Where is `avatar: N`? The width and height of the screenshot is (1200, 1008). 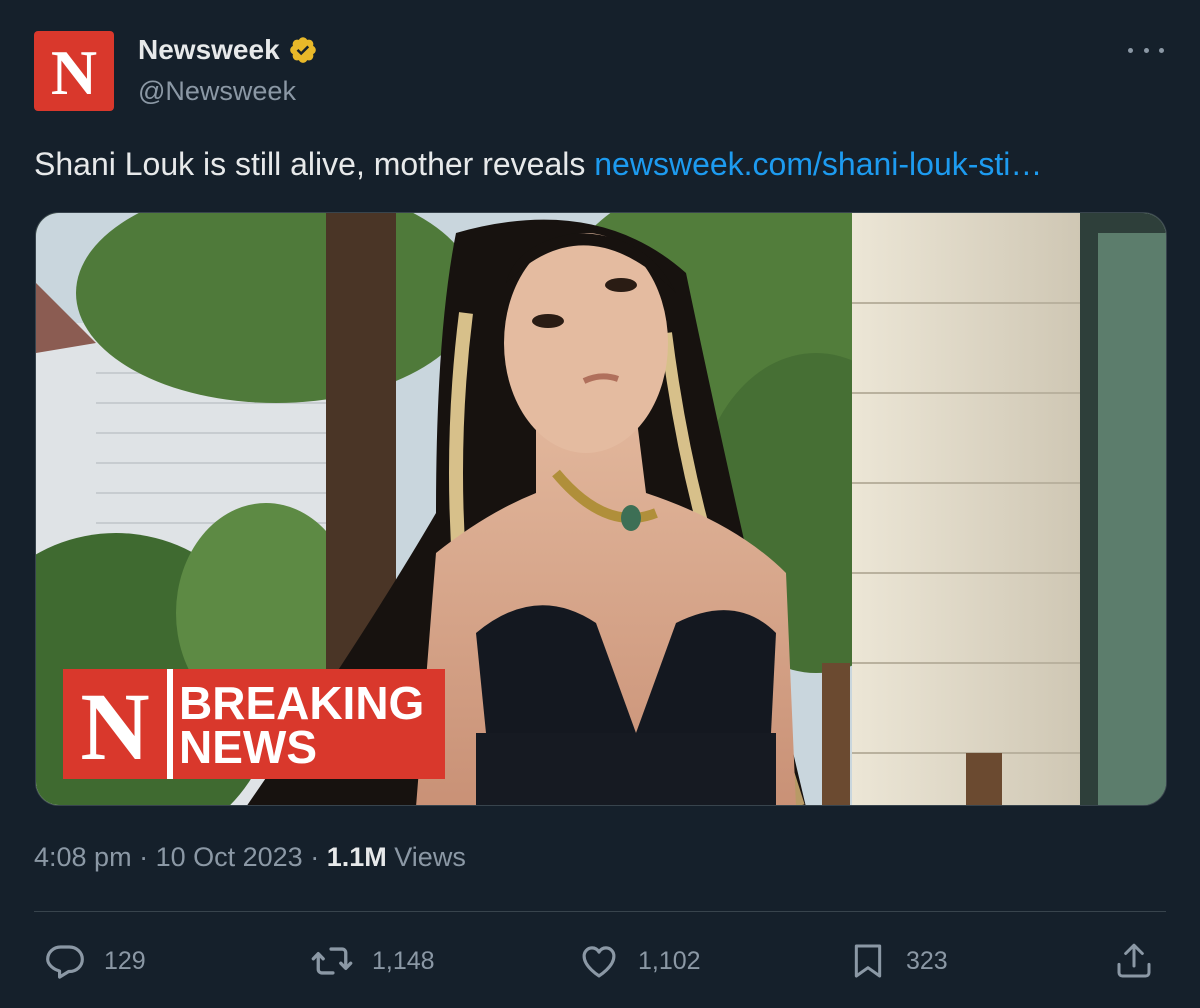
avatar: N is located at coordinates (74, 71).